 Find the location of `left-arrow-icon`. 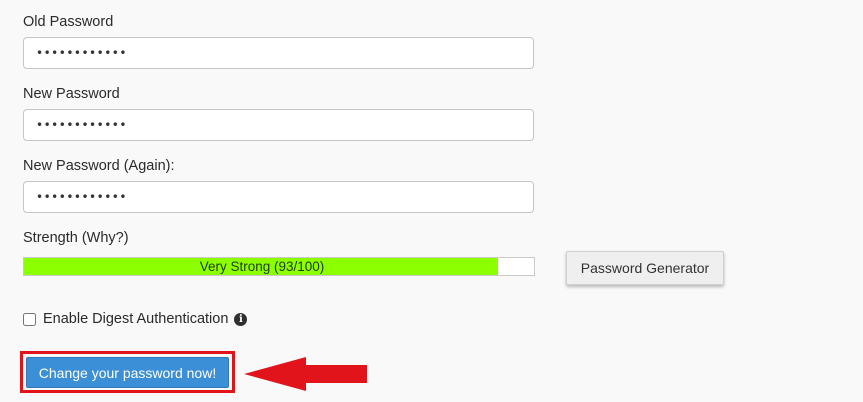

left-arrow-icon is located at coordinates (305, 374).